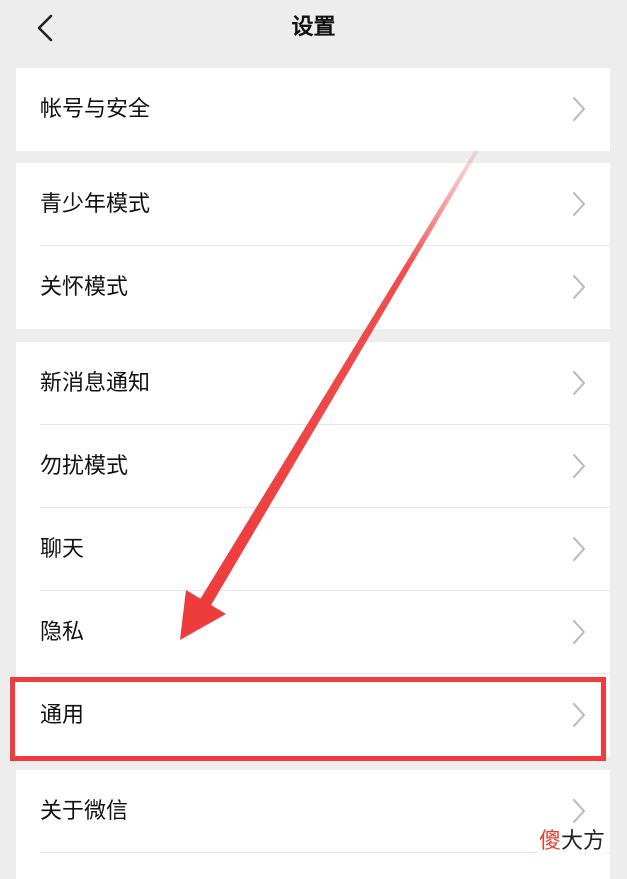 The width and height of the screenshot is (627, 879). Describe the element at coordinates (313, 287) in the screenshot. I see `settings-item-care-mode: 关怀模式` at that location.